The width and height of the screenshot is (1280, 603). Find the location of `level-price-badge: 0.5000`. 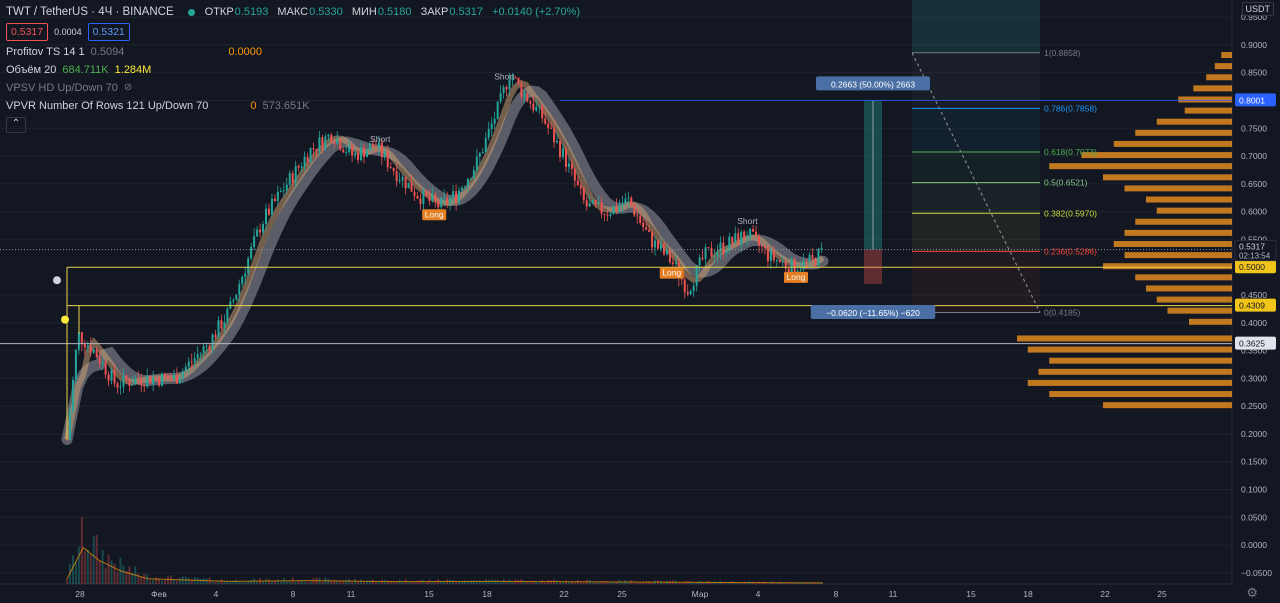

level-price-badge: 0.5000 is located at coordinates (1252, 267).